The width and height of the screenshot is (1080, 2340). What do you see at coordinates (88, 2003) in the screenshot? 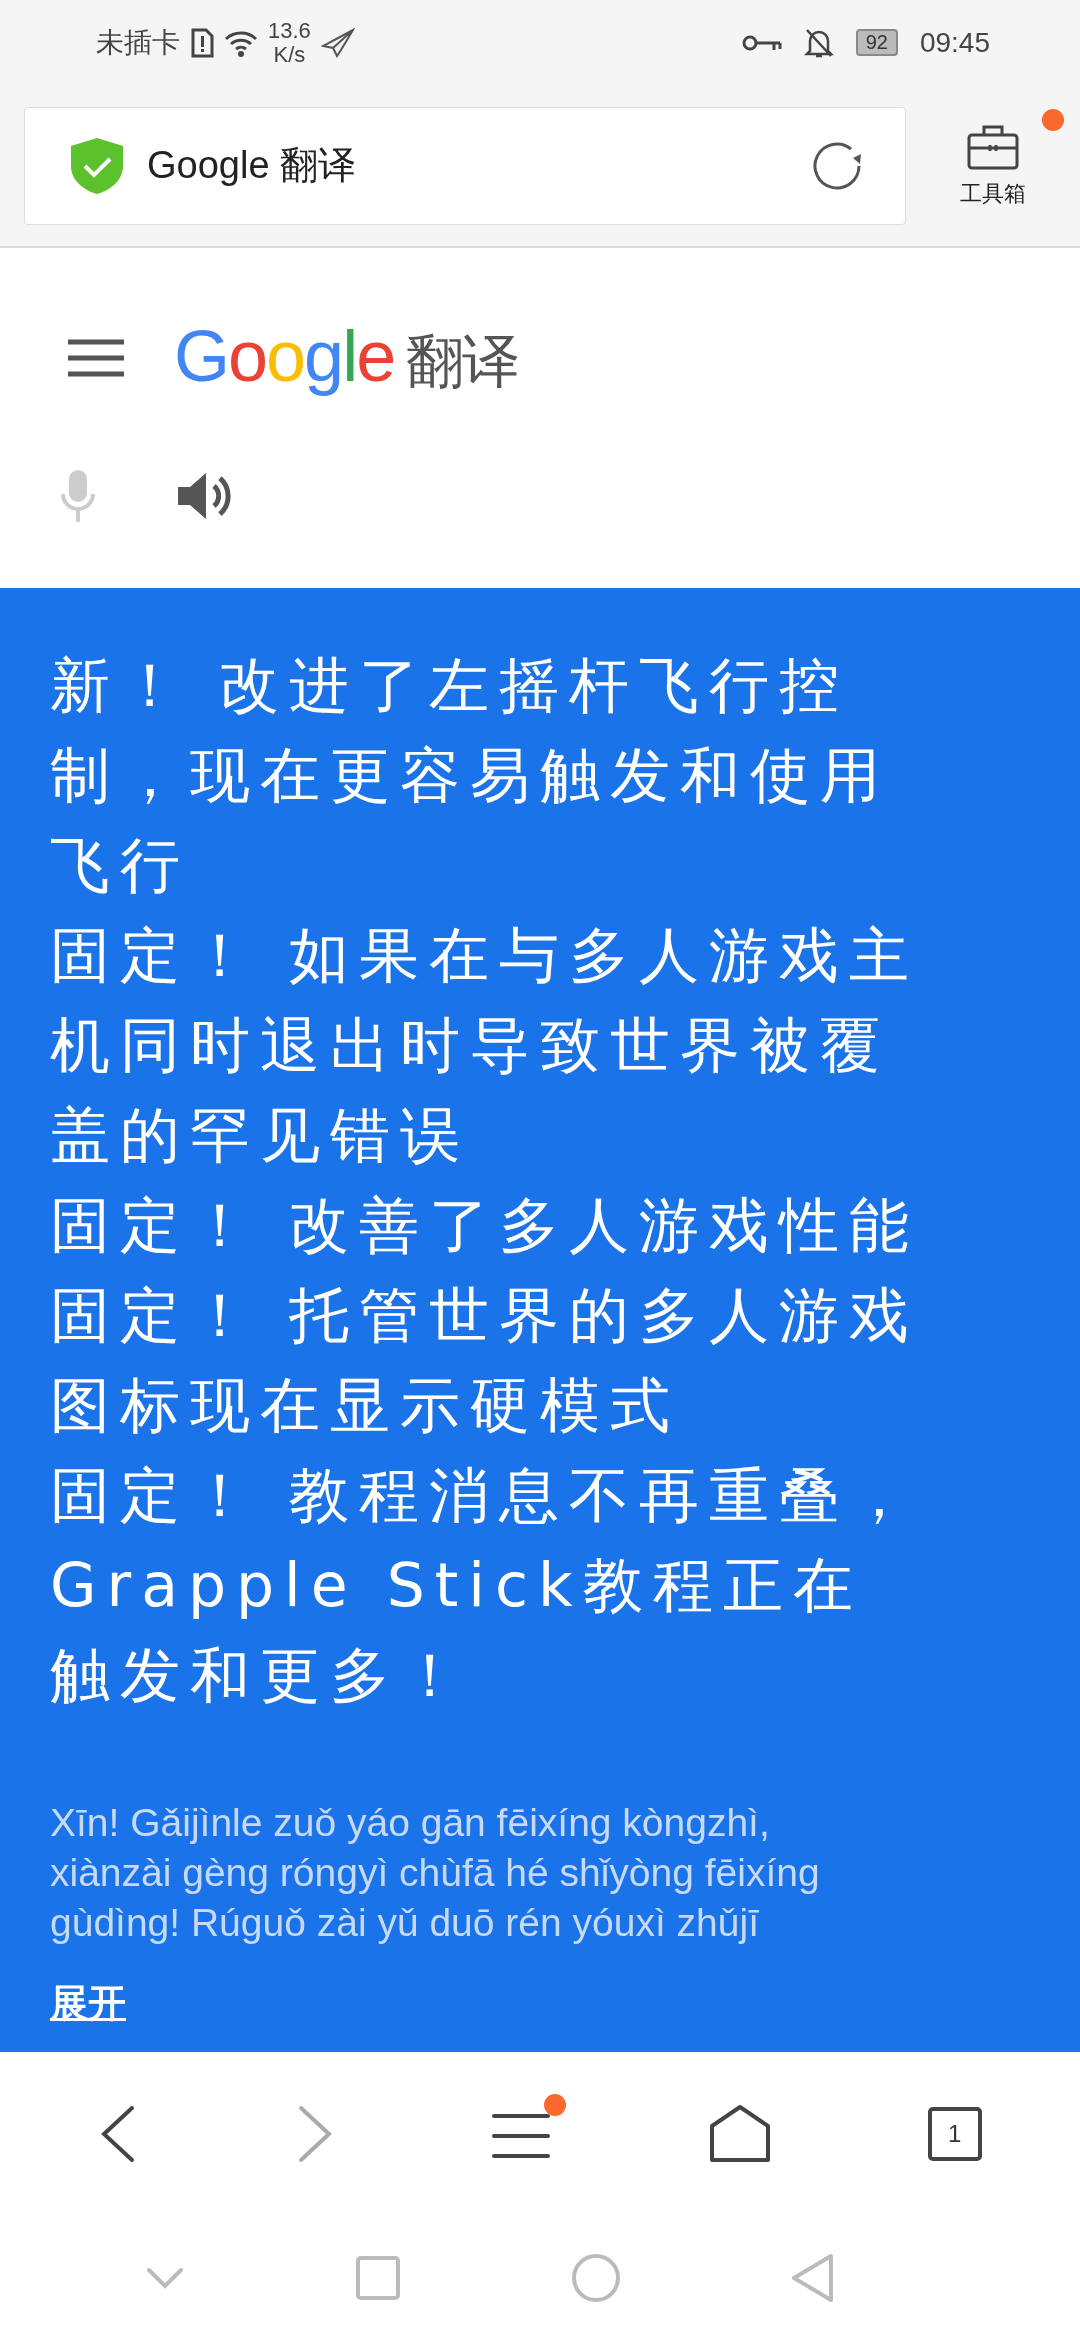
I see `expand-link: 展开` at bounding box center [88, 2003].